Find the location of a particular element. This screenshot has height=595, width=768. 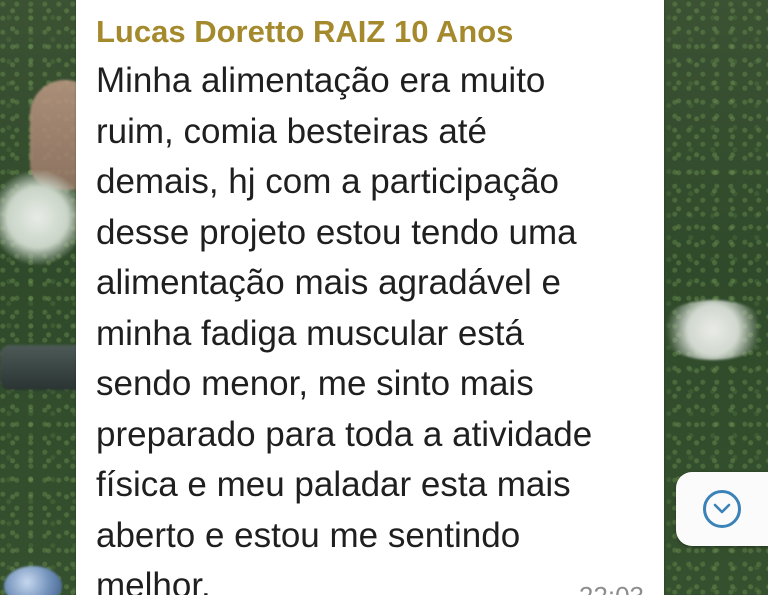

background-photo-object is located at coordinates (42, 367).